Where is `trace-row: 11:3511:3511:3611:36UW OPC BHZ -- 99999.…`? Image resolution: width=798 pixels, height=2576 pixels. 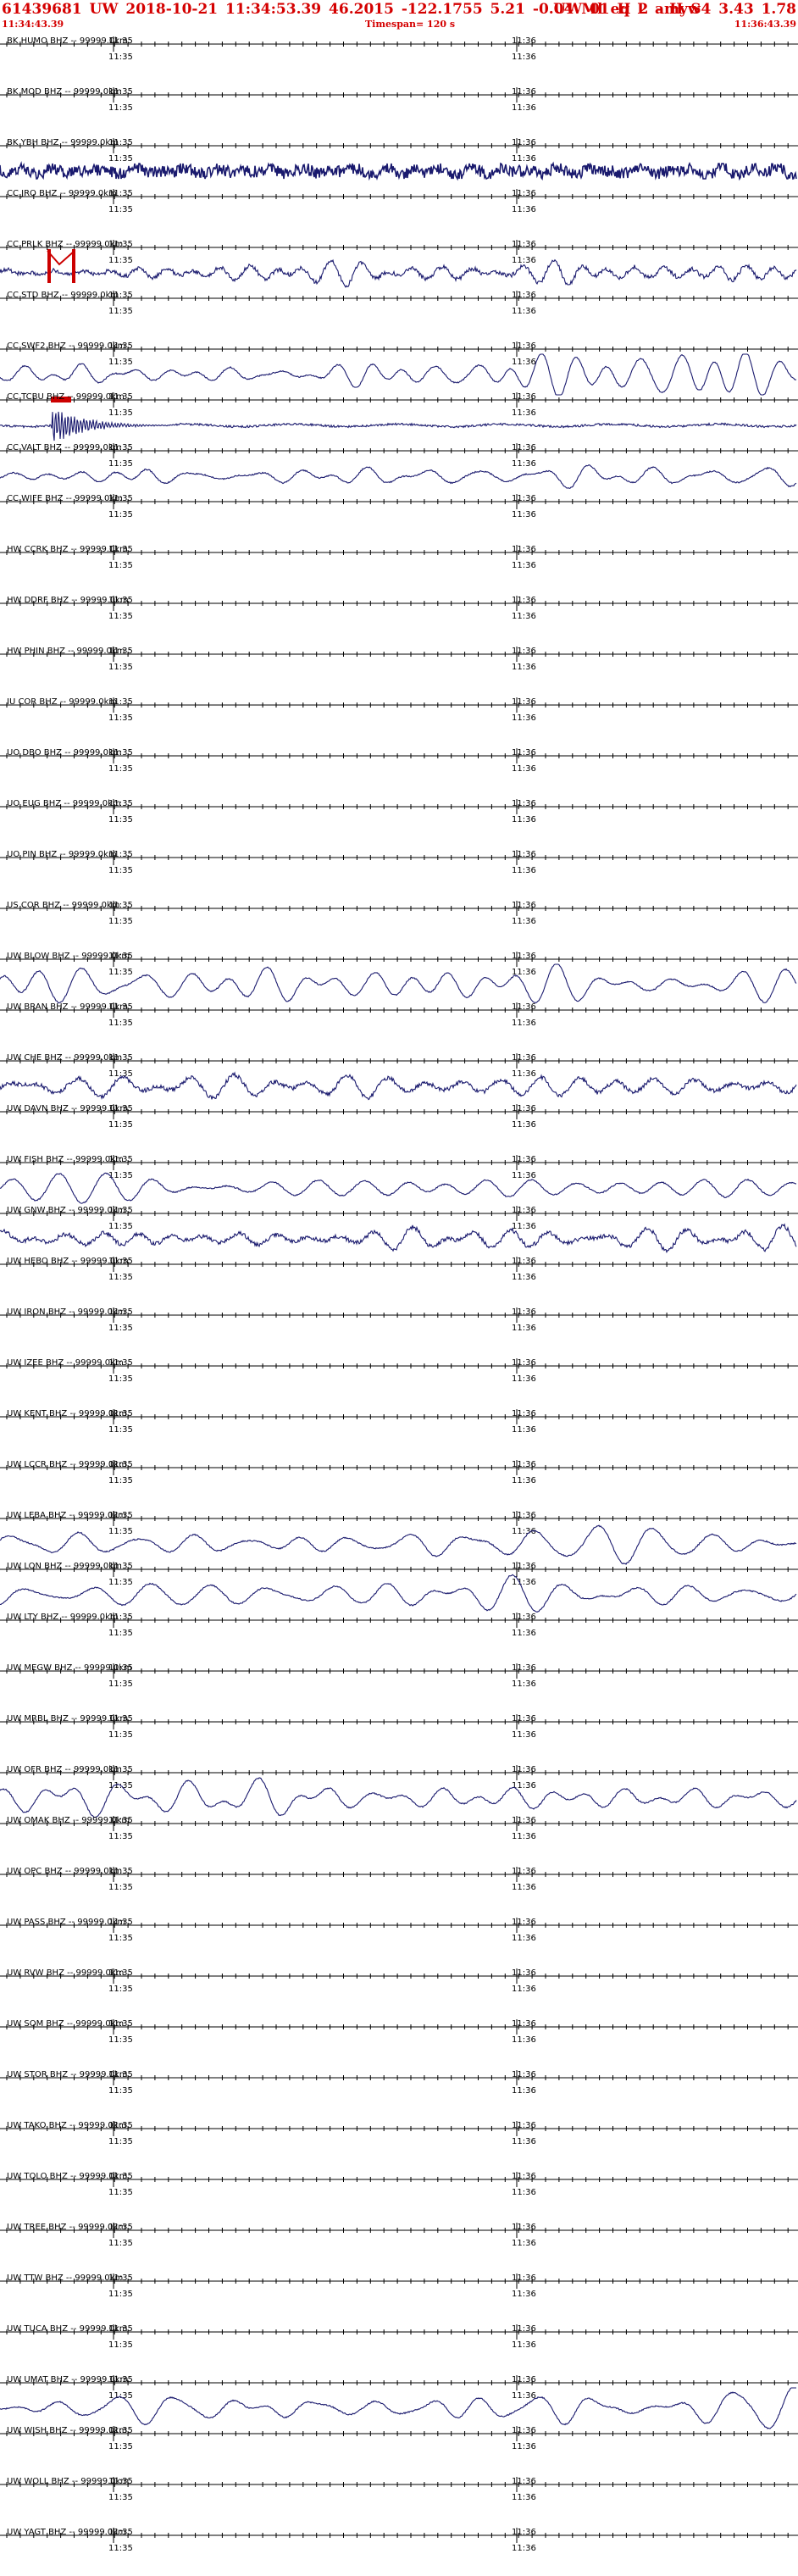
trace-row: 11:3511:3511:3611:36UW OPC BHZ -- 99999.… is located at coordinates (399, 1879).